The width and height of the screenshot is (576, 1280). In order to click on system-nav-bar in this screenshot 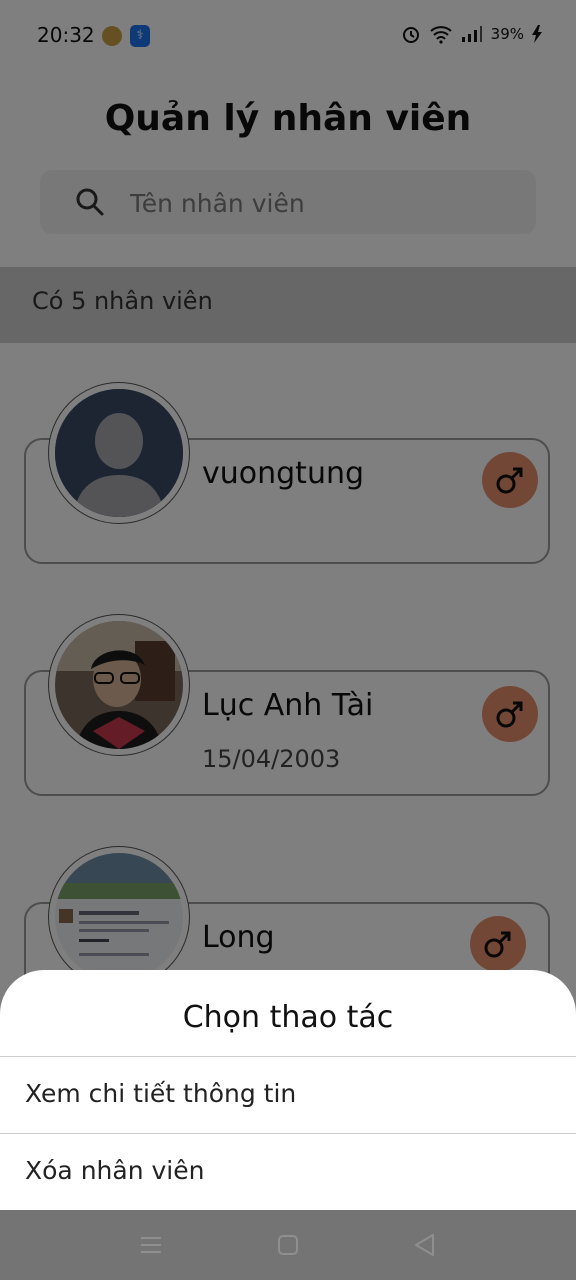, I will do `click(288, 1245)`.